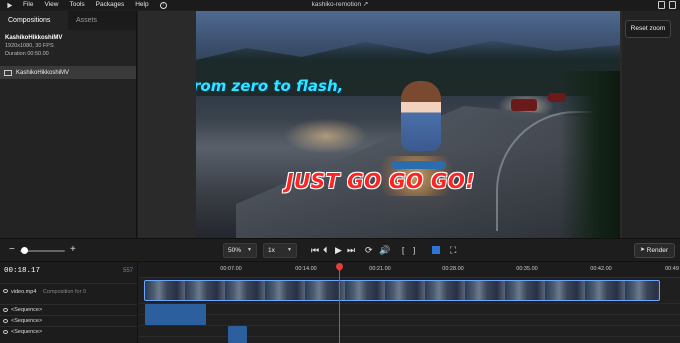 The image size is (680, 343). Describe the element at coordinates (337, 4) in the screenshot. I see `window-title: kashiko-remotion` at that location.